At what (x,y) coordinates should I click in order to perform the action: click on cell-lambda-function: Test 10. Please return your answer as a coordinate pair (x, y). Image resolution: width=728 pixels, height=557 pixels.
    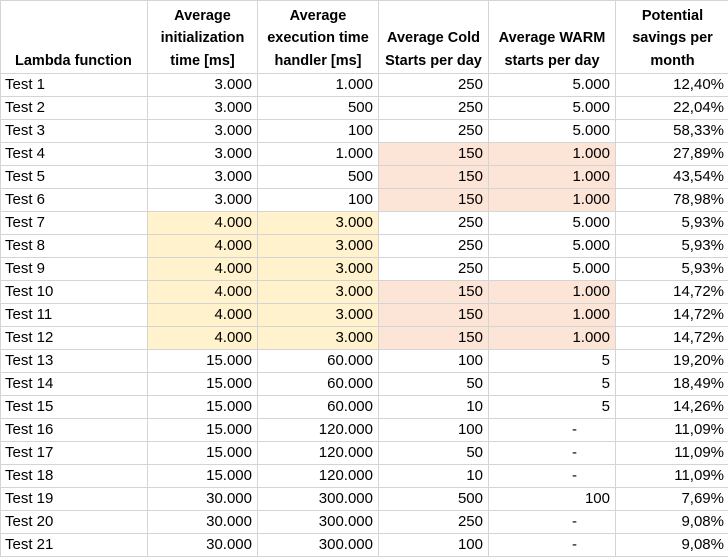
    Looking at the image, I should click on (74, 292).